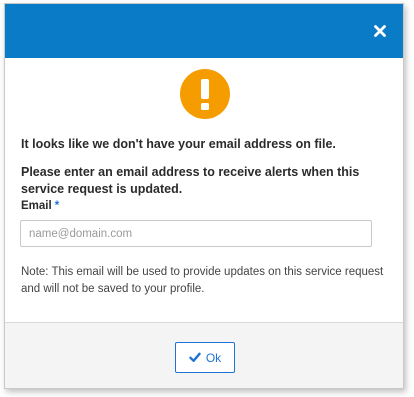 The height and width of the screenshot is (397, 414). What do you see at coordinates (57, 206) in the screenshot?
I see `required-marker: *` at bounding box center [57, 206].